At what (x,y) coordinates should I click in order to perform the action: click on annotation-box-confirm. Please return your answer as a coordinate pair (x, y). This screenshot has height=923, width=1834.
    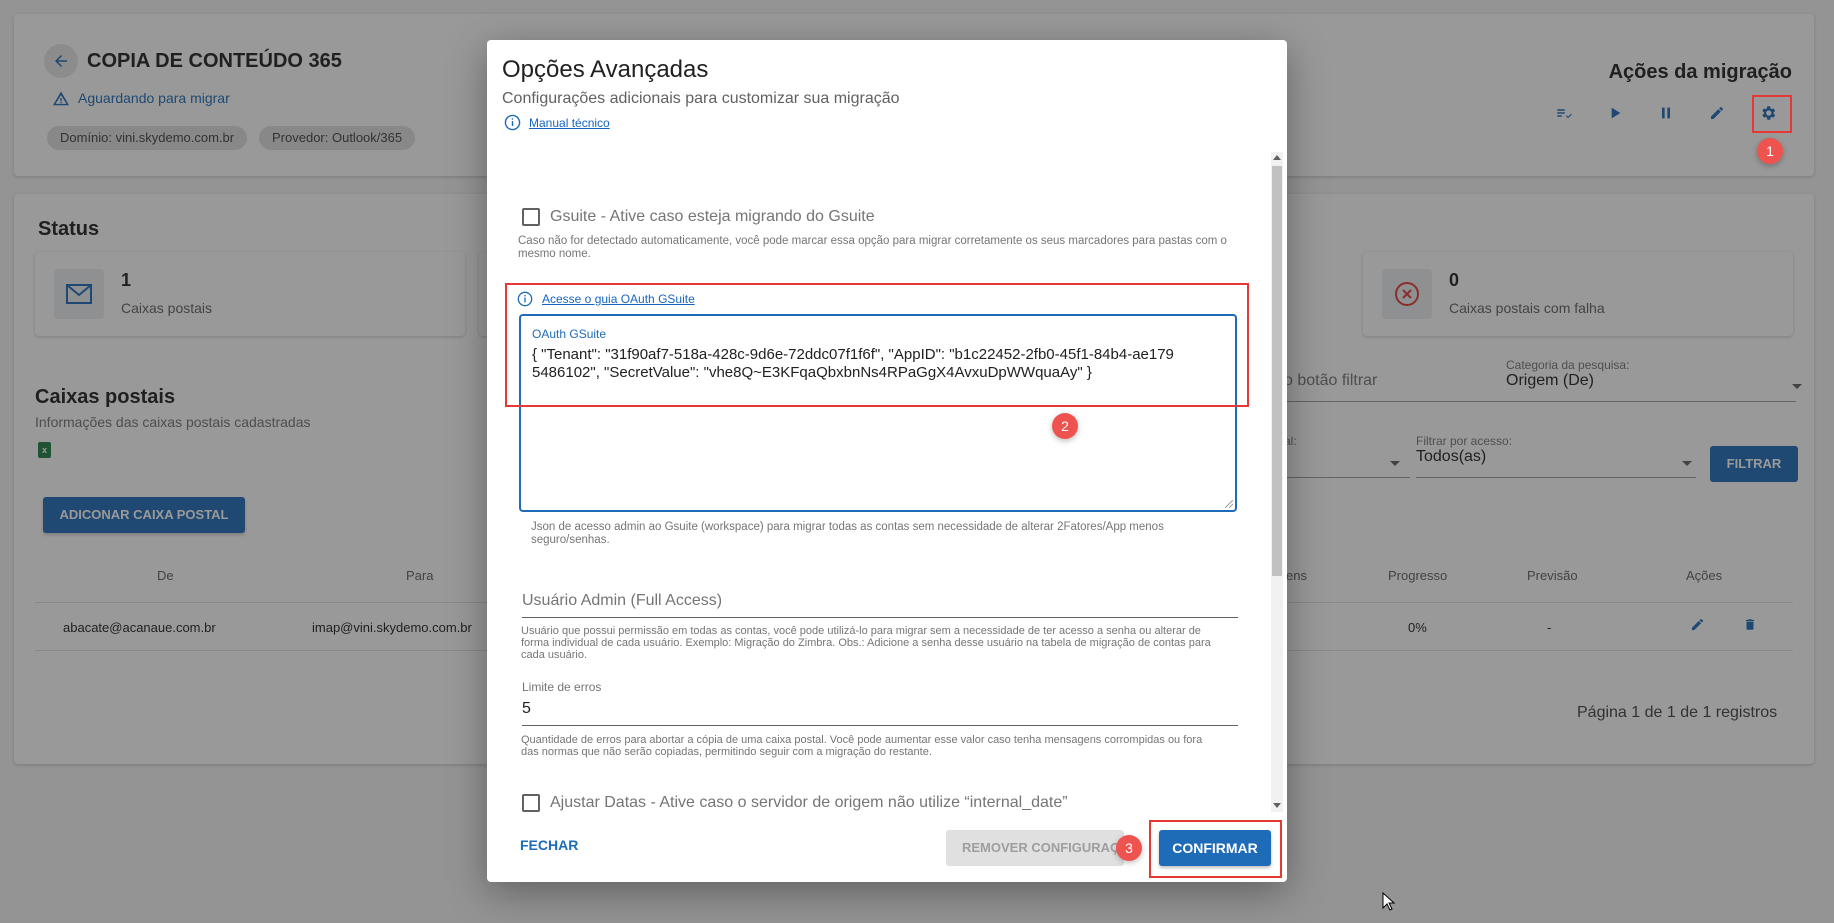
    Looking at the image, I should click on (1215, 849).